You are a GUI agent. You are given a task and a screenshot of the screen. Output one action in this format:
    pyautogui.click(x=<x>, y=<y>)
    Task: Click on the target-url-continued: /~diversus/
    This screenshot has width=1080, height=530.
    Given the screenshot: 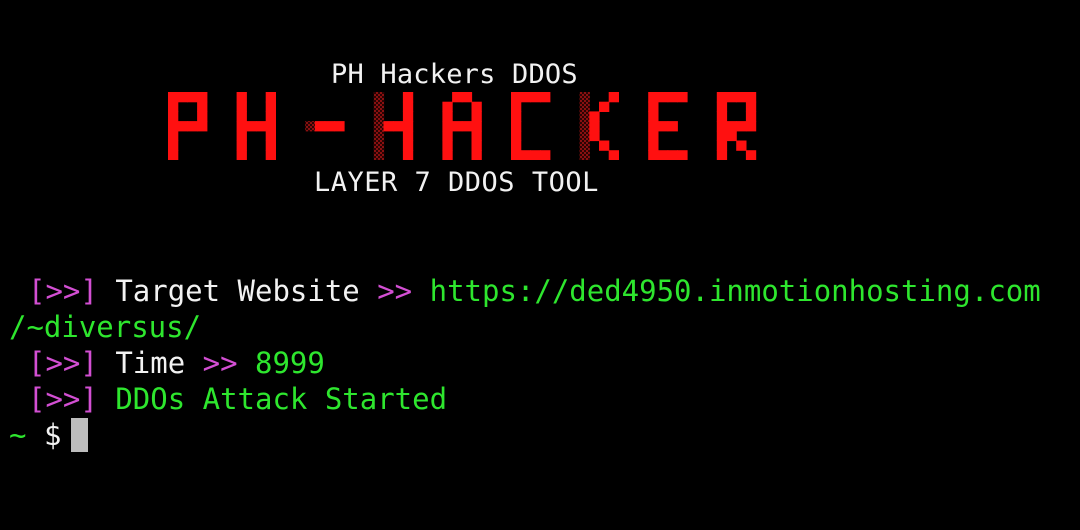 What is the action you would take?
    pyautogui.click(x=105, y=327)
    